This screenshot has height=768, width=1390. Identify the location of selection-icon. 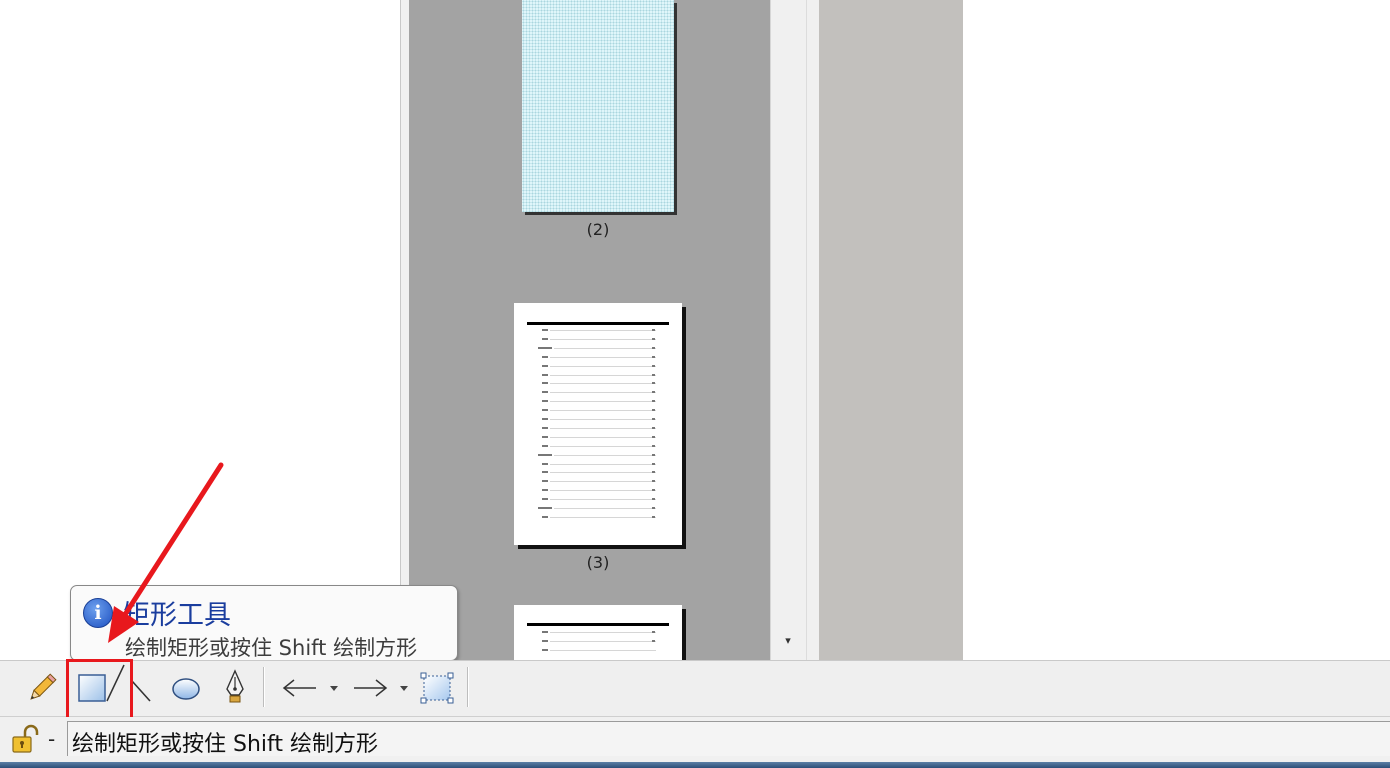
(437, 688).